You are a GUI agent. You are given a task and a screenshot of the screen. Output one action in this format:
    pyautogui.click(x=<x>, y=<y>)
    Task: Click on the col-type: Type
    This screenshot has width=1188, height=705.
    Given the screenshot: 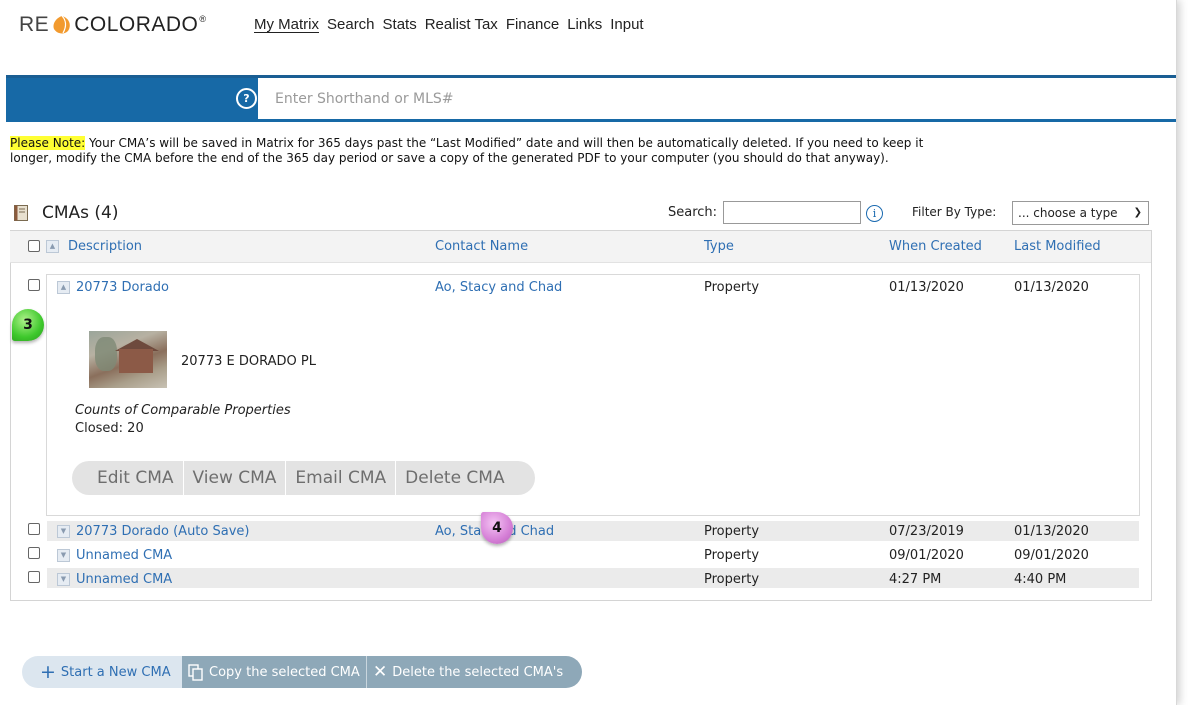 What is the action you would take?
    pyautogui.click(x=719, y=246)
    